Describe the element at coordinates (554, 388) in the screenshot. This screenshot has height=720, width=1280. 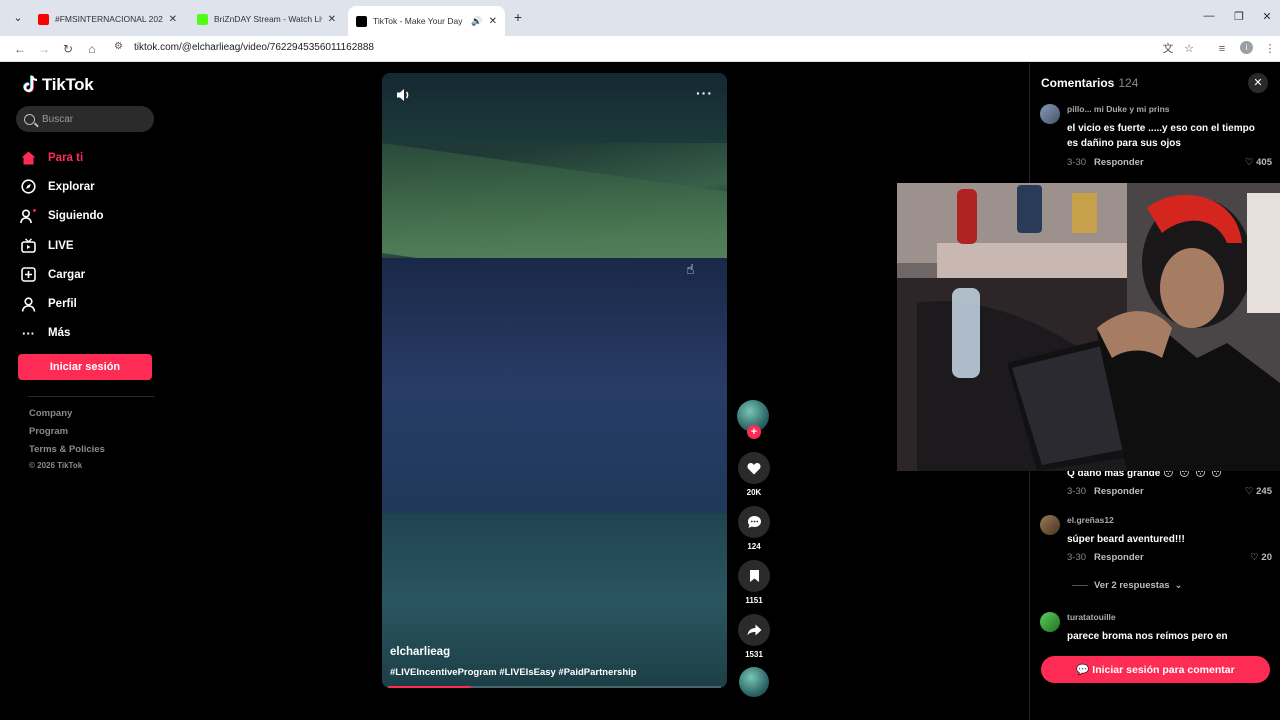
I see `video-frame-region` at that location.